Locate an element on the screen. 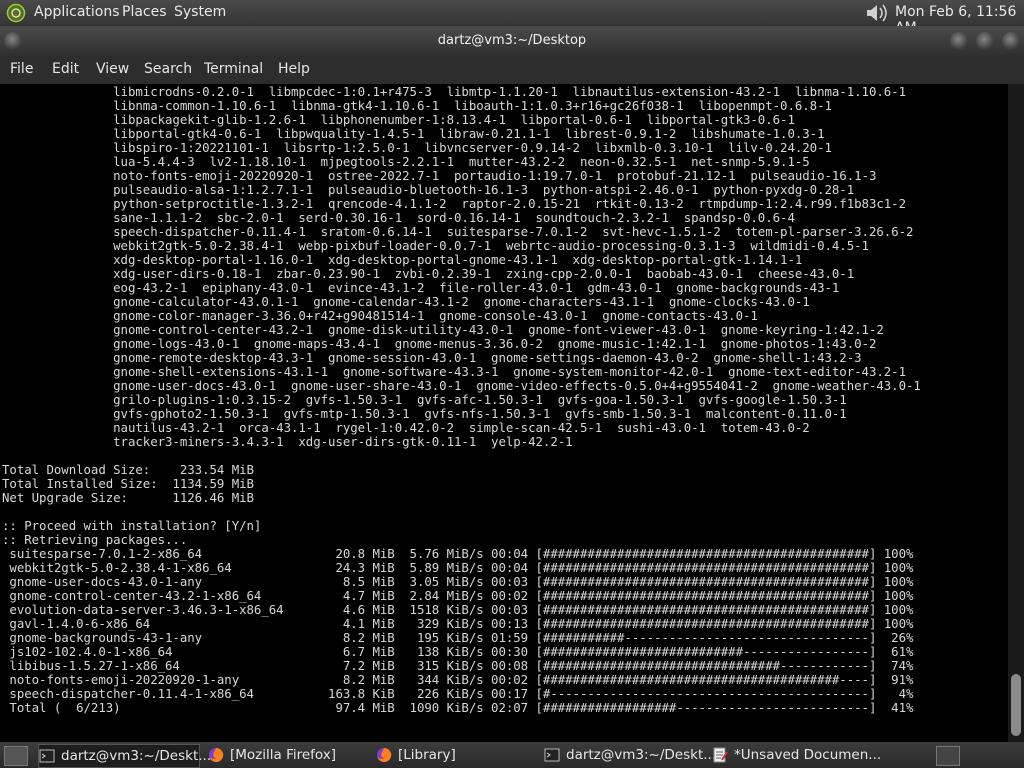  window-titlebar: dartz@vm3:~/Desktop is located at coordinates (512, 41).